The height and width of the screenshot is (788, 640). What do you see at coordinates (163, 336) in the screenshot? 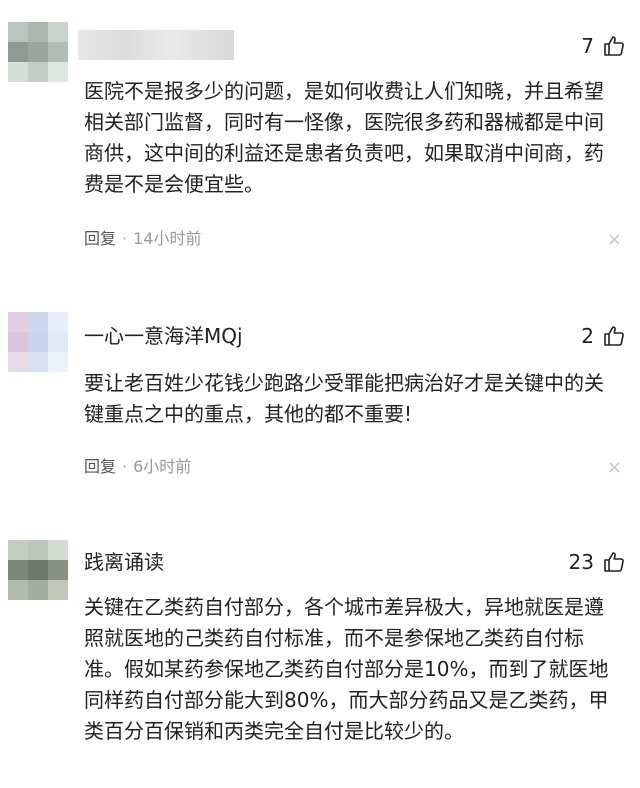
I see `username: 一心一意海洋MQj` at bounding box center [163, 336].